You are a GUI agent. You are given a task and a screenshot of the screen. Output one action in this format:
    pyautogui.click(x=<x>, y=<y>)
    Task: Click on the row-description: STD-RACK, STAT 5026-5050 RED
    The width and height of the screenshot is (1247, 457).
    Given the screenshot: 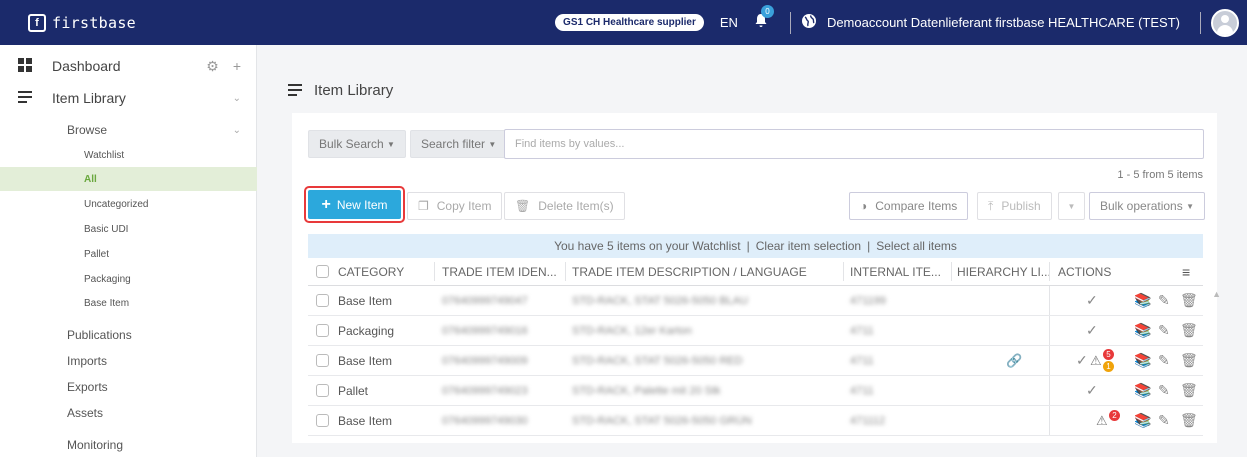 What is the action you would take?
    pyautogui.click(x=657, y=360)
    